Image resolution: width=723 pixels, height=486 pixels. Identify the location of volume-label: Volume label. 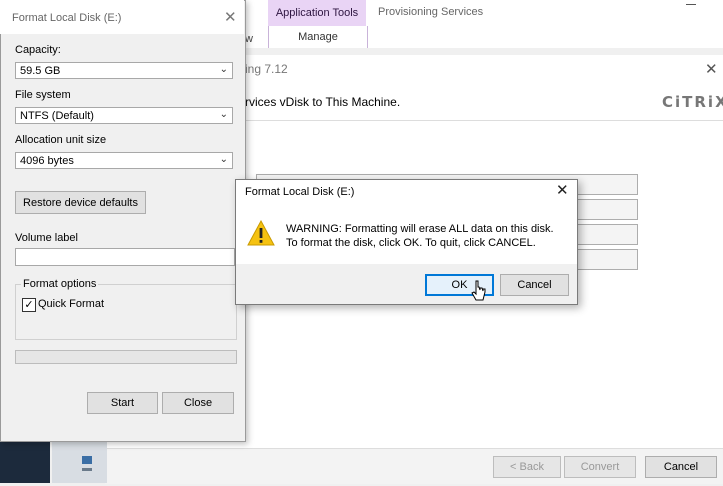
(46, 238).